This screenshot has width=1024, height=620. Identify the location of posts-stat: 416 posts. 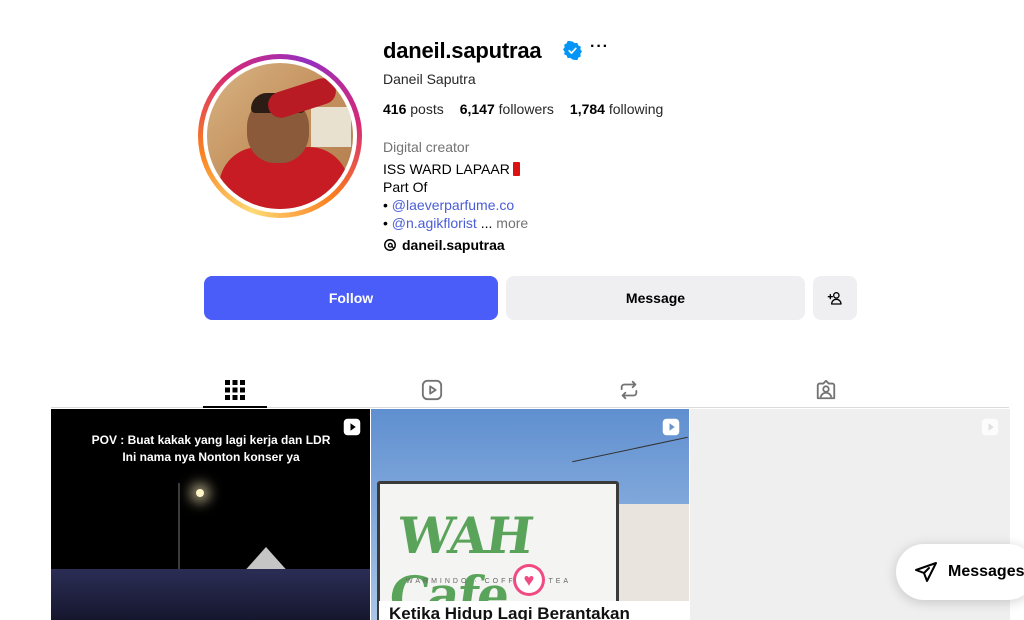
(413, 109).